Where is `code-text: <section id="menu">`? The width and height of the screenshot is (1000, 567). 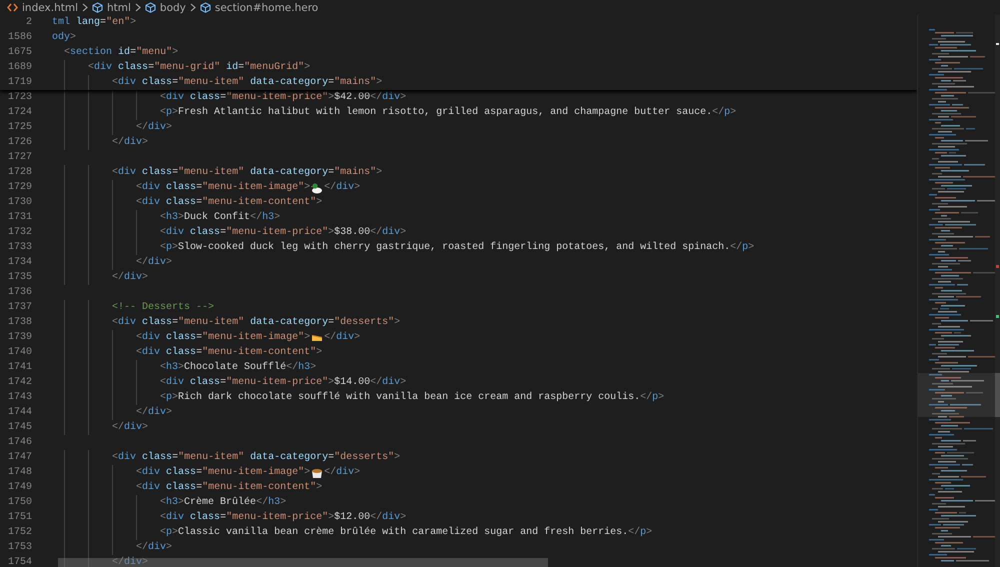 code-text: <section id="menu"> is located at coordinates (121, 53).